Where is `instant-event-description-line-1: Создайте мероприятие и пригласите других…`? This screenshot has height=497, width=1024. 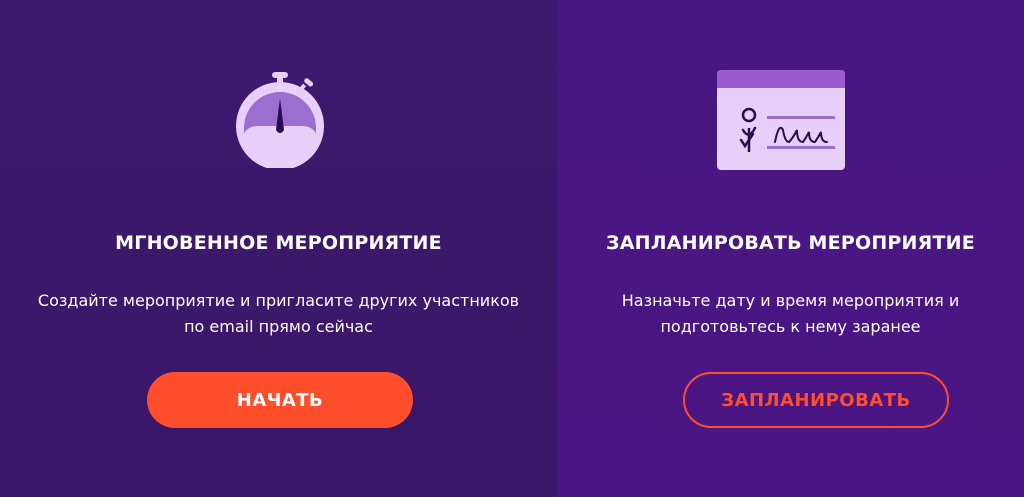 instant-event-description-line-1: Создайте мероприятие и пригласите других… is located at coordinates (278, 300).